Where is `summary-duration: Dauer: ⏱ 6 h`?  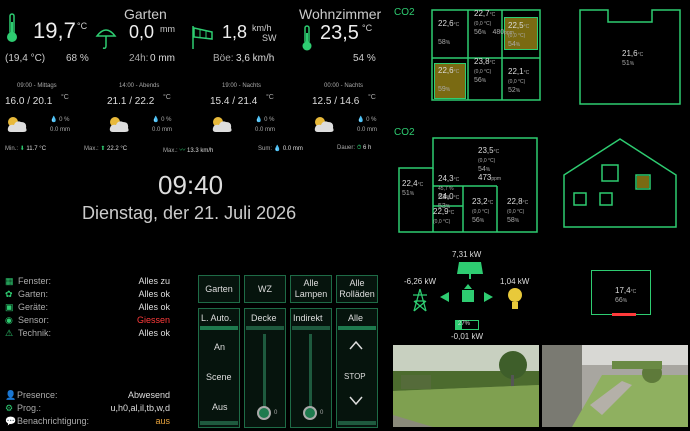 summary-duration: Dauer: ⏱ 6 h is located at coordinates (354, 148).